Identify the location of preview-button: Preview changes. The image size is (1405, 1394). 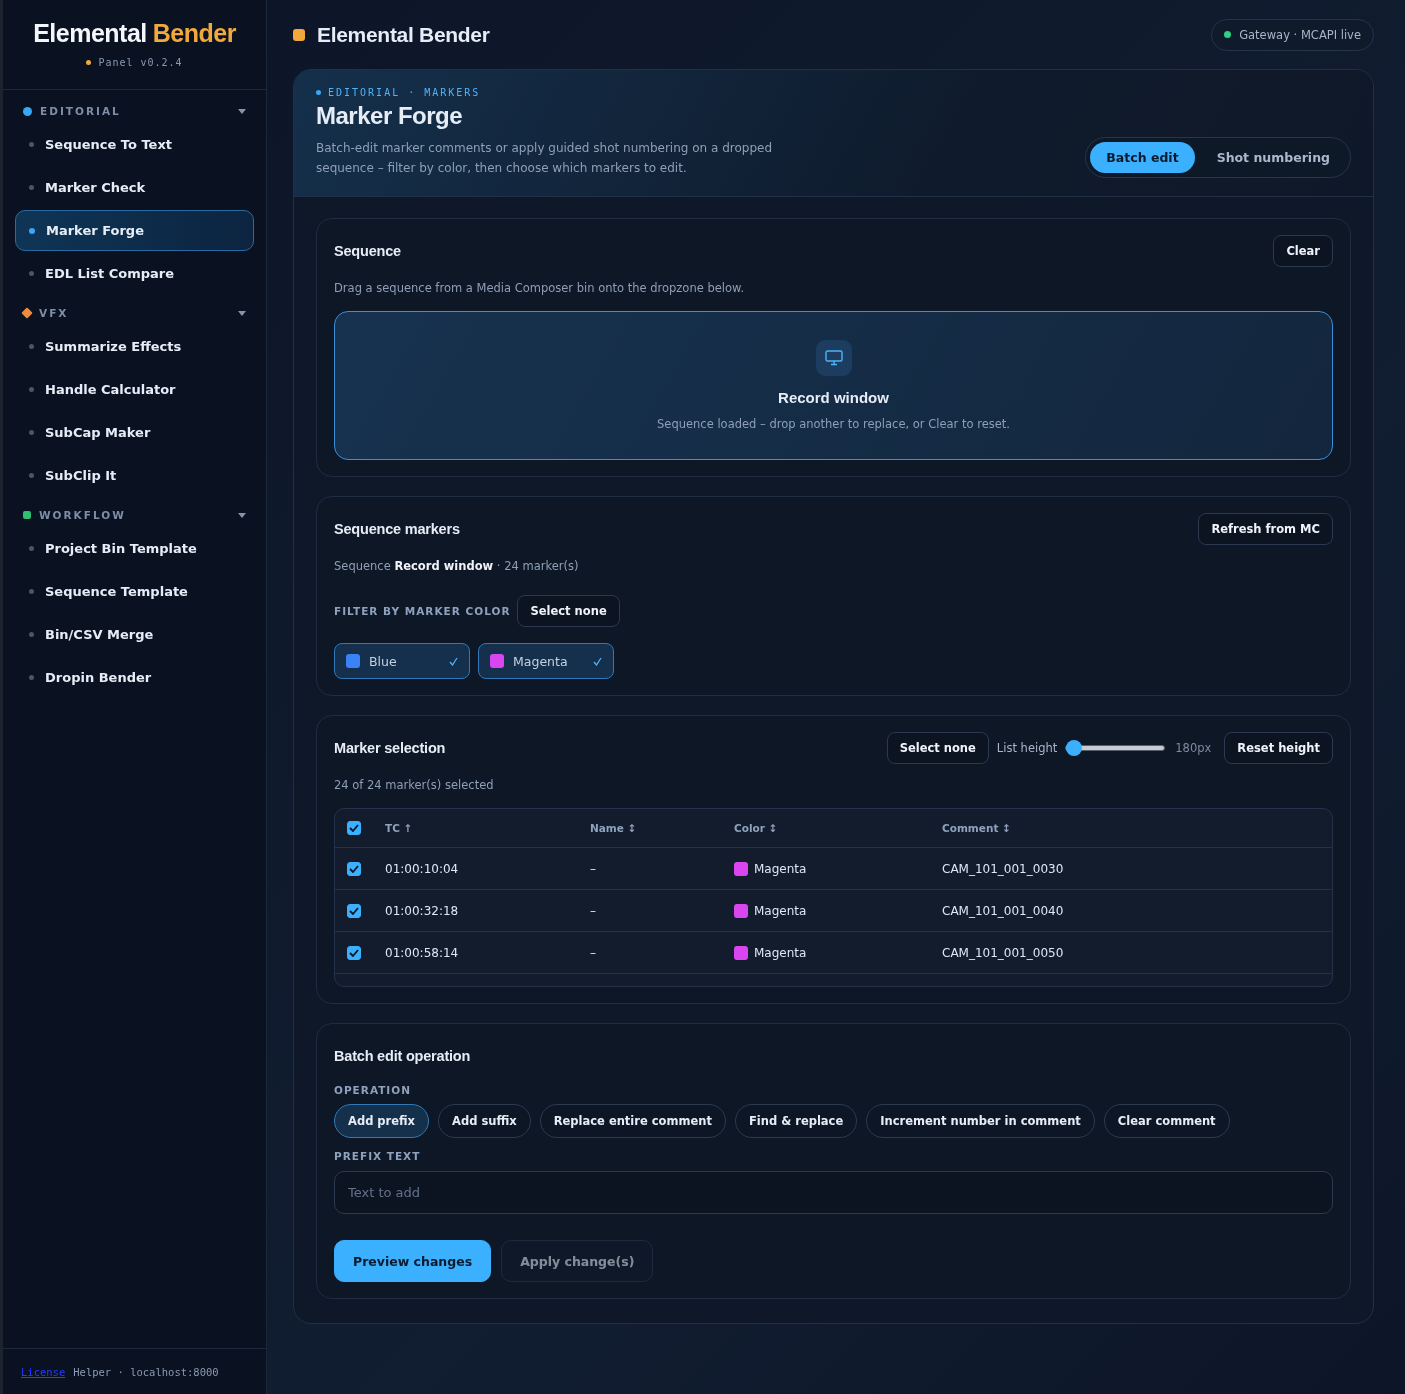
(413, 1261).